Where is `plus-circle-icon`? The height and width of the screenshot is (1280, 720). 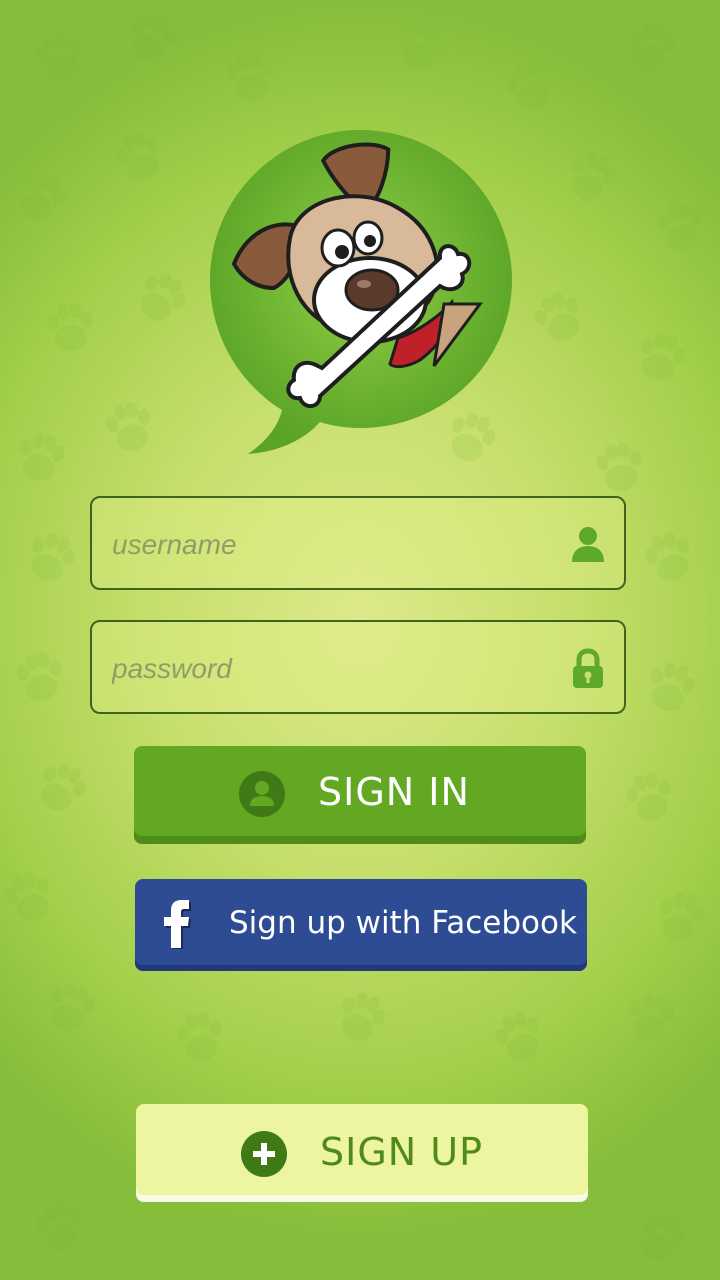
plus-circle-icon is located at coordinates (264, 1154).